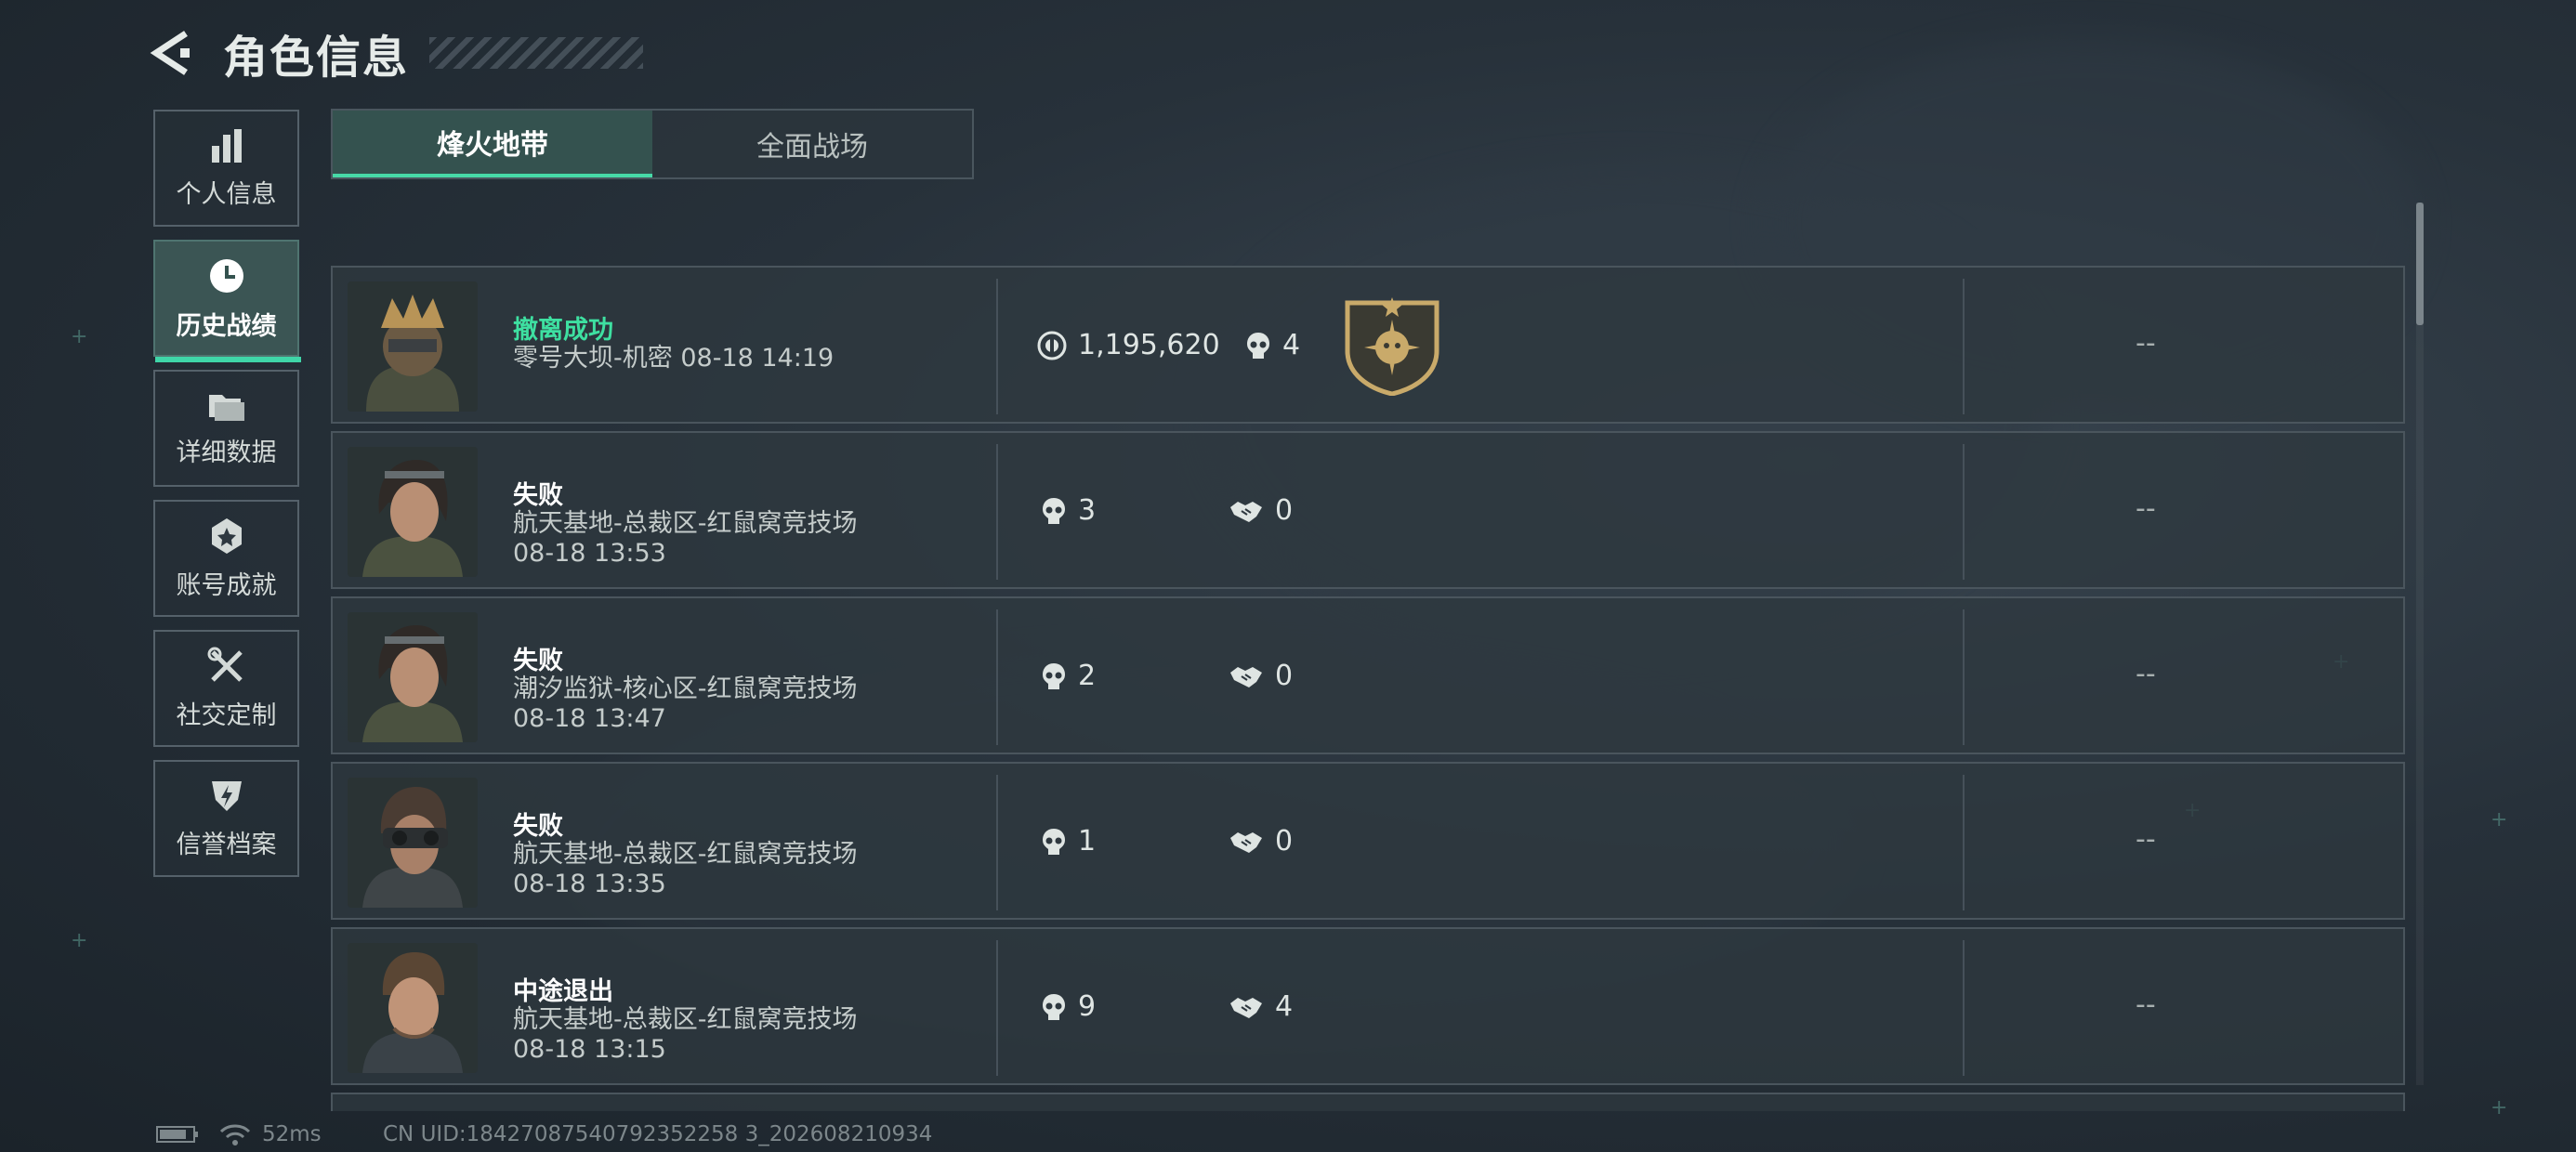 The width and height of the screenshot is (2576, 1152). I want to click on kill-count: 1, so click(1087, 841).